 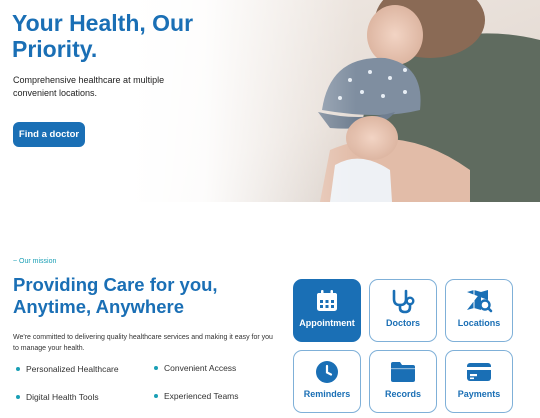 I want to click on feature-item: Convenient Access, so click(x=195, y=368).